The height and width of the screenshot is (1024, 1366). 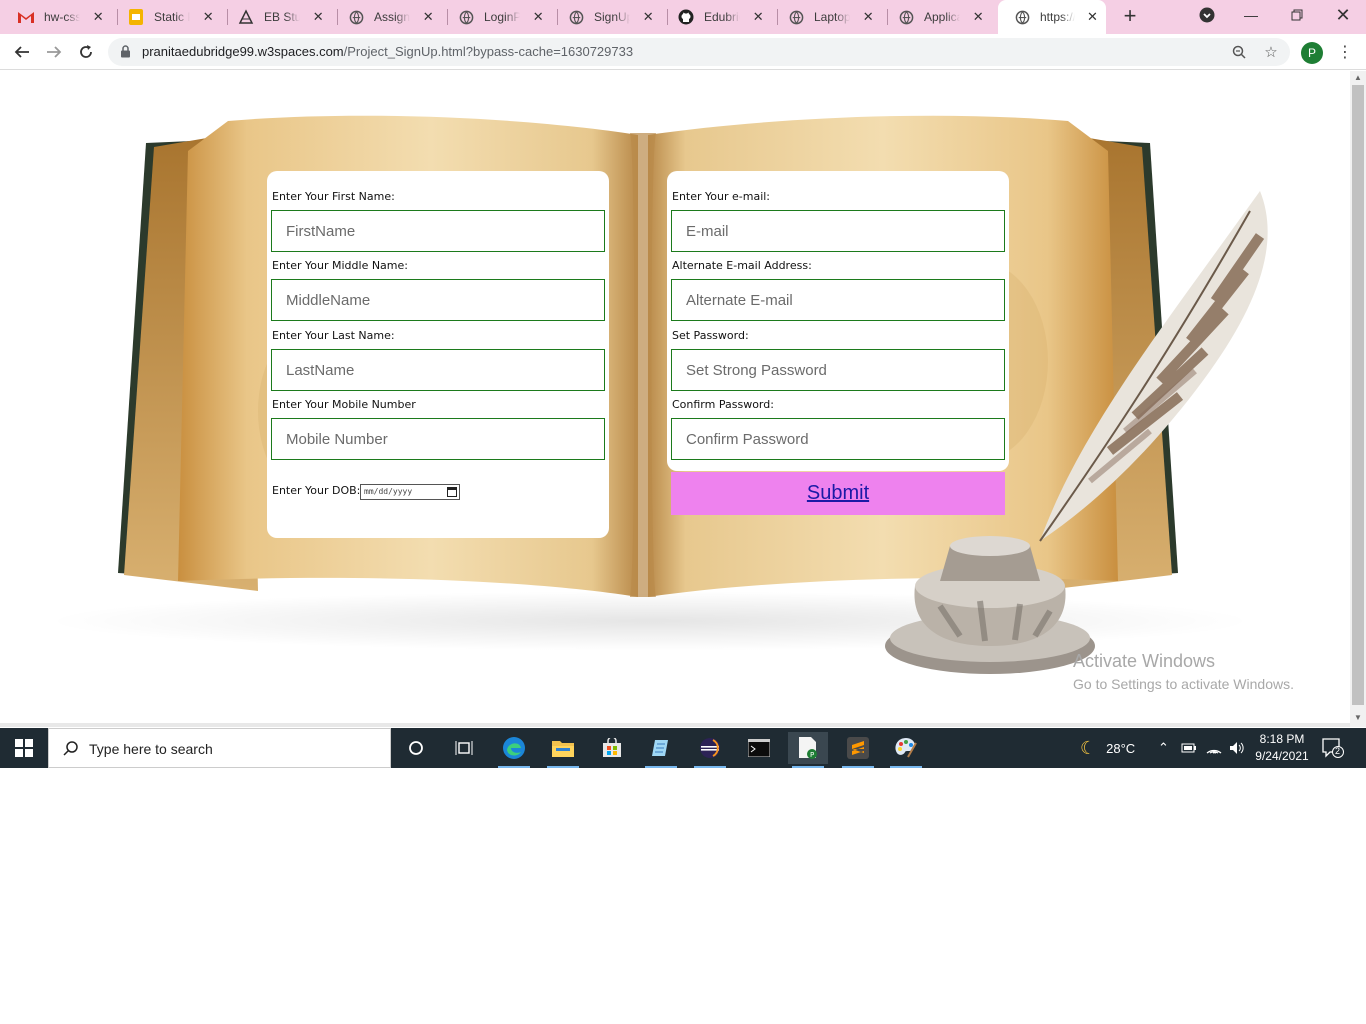 I want to click on email-input, so click(x=838, y=231).